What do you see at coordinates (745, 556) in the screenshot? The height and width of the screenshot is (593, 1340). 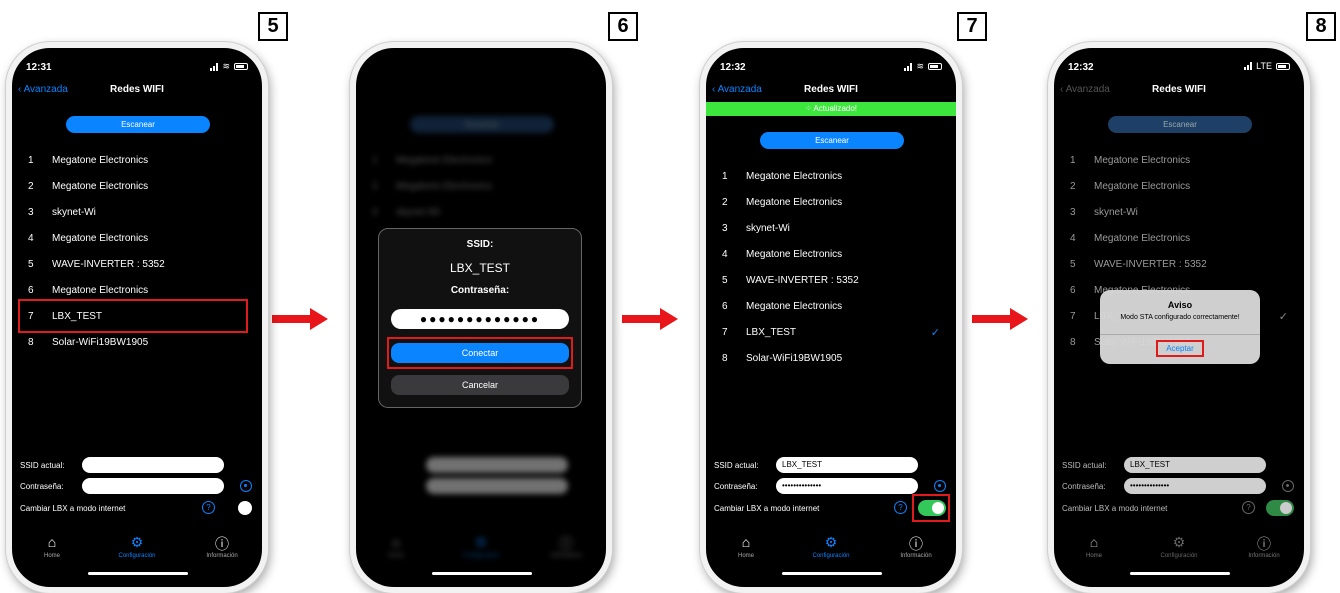 I see `tab-label: Home` at bounding box center [745, 556].